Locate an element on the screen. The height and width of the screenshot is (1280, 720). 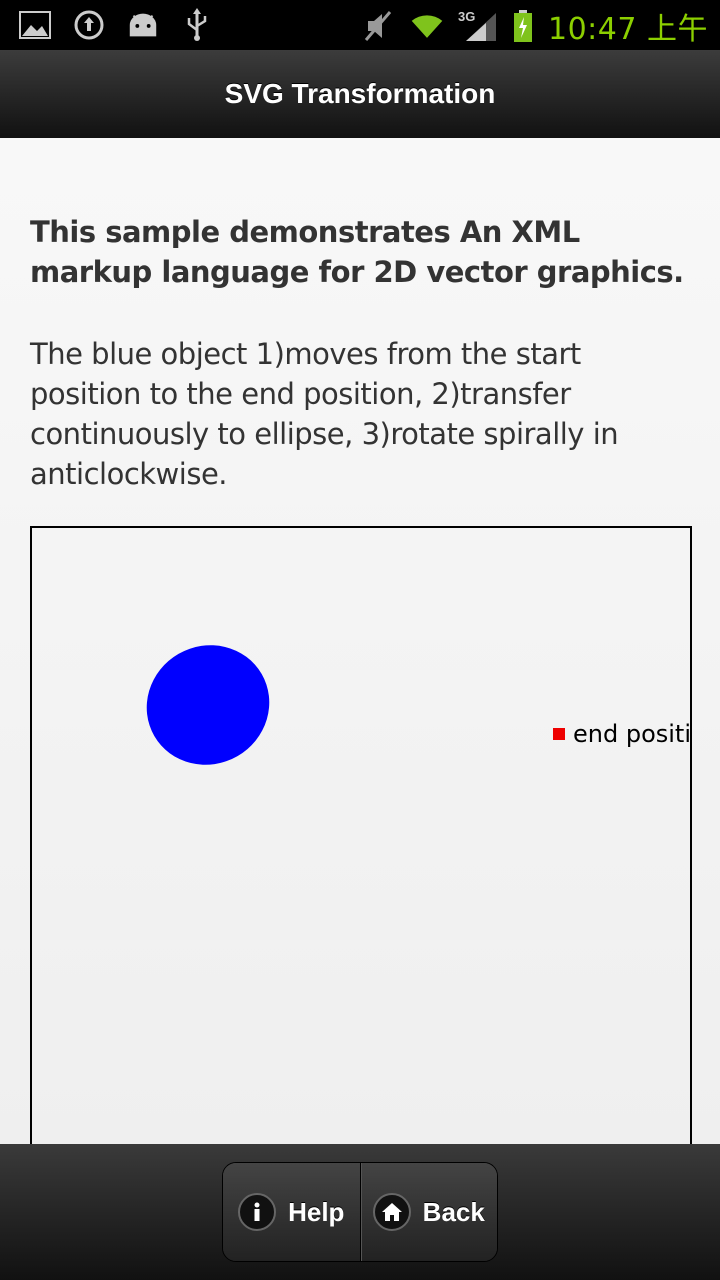
notification-icons is located at coordinates (116, 25).